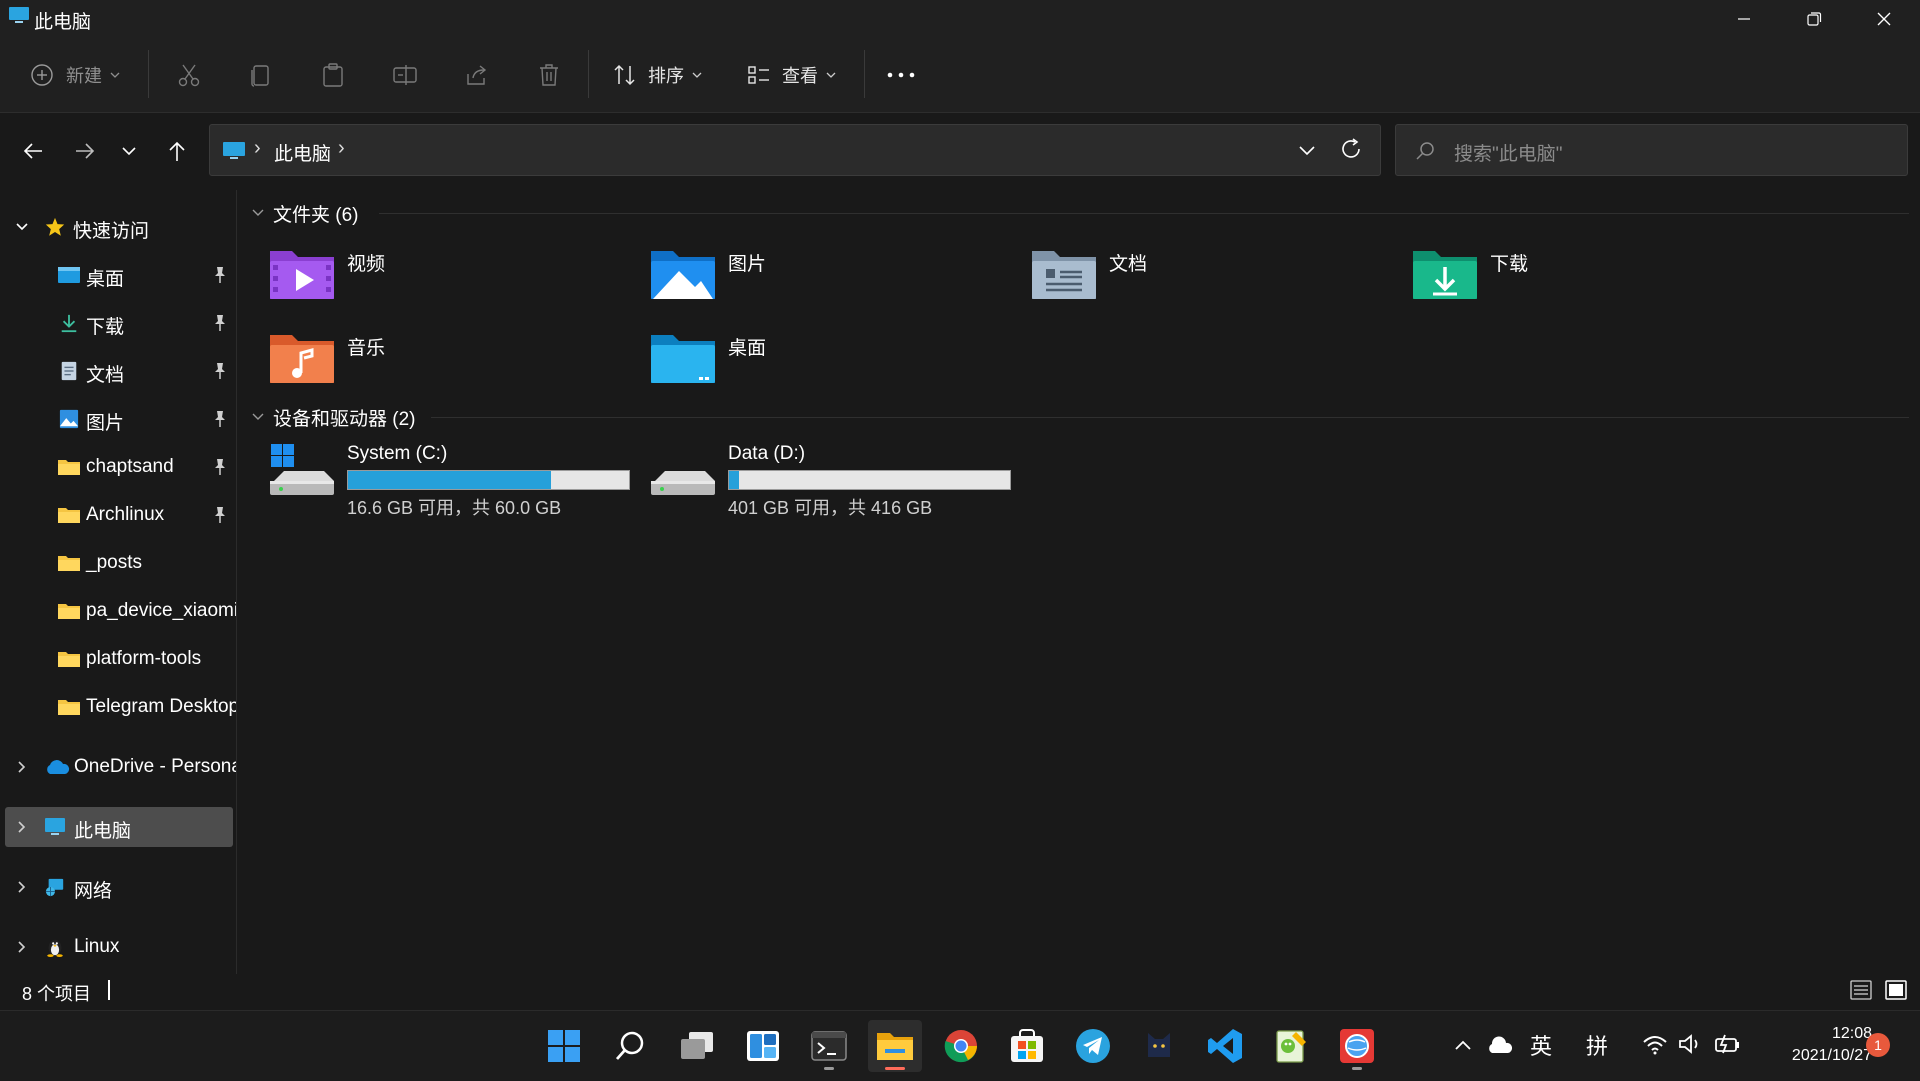  Describe the element at coordinates (450, 365) in the screenshot. I see `folder-tile-music: 音乐` at that location.